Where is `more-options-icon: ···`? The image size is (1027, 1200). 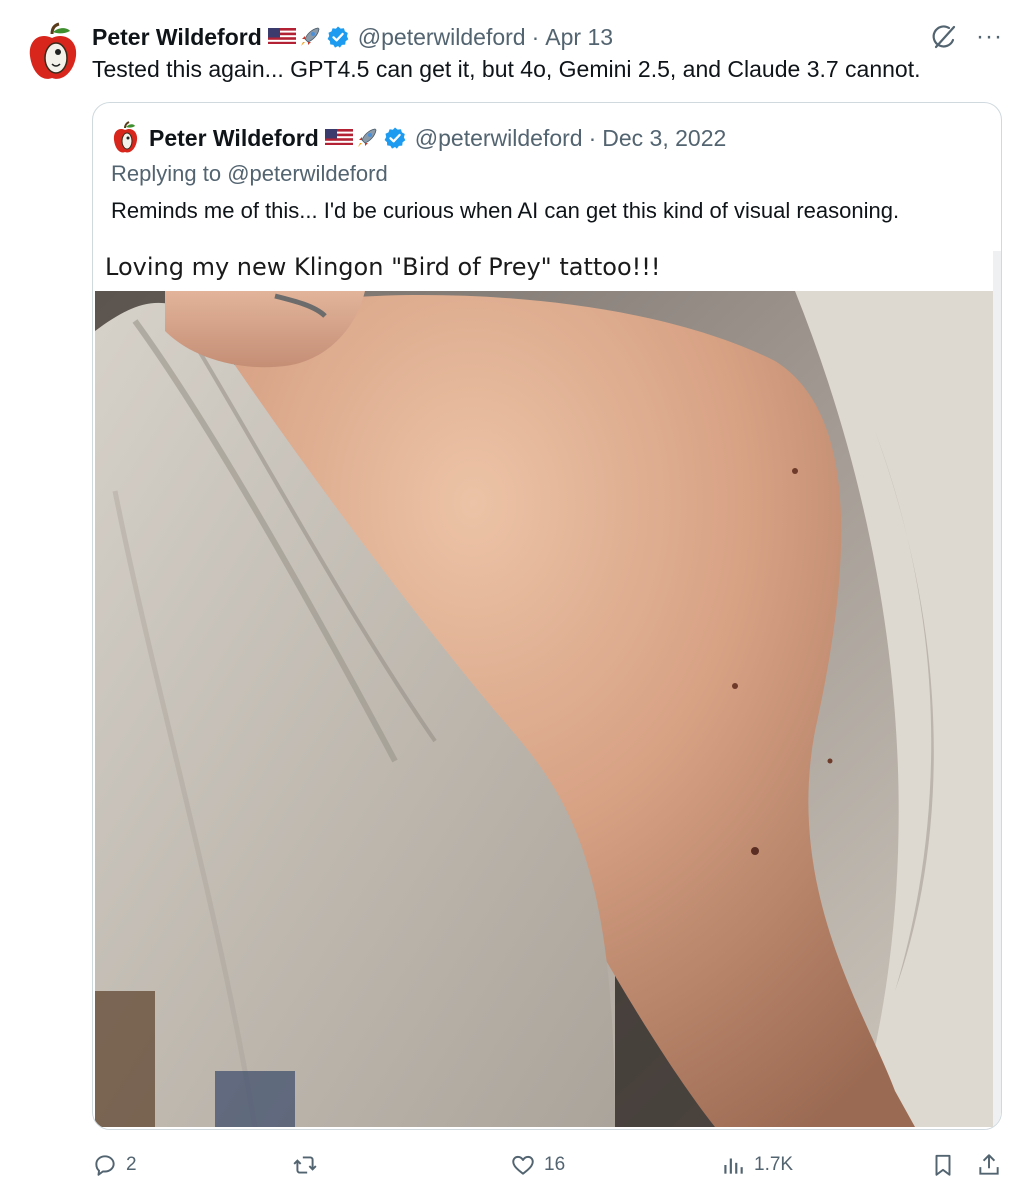 more-options-icon: ··· is located at coordinates (989, 37).